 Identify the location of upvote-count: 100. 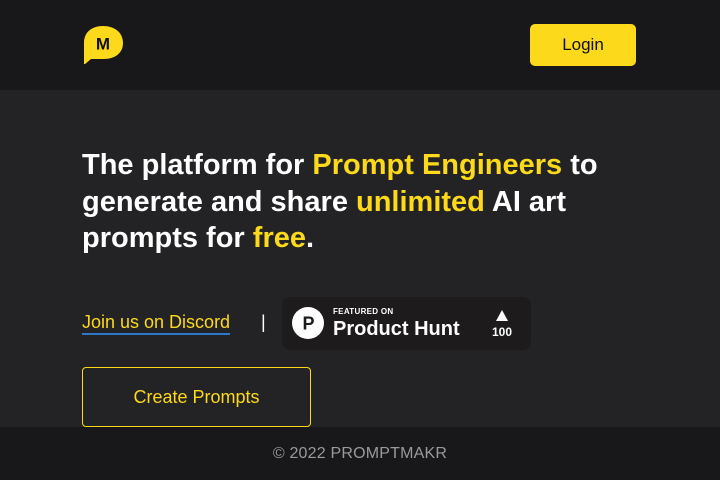
(502, 332).